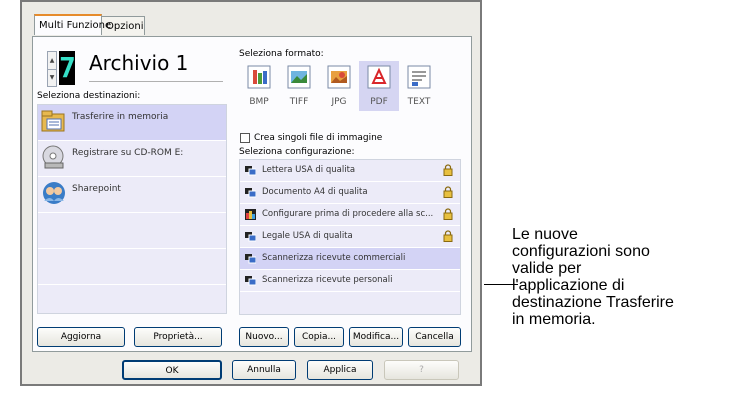 The height and width of the screenshot is (393, 735). I want to click on configuration-label: Scannerizza ricevute commerciali, so click(334, 258).